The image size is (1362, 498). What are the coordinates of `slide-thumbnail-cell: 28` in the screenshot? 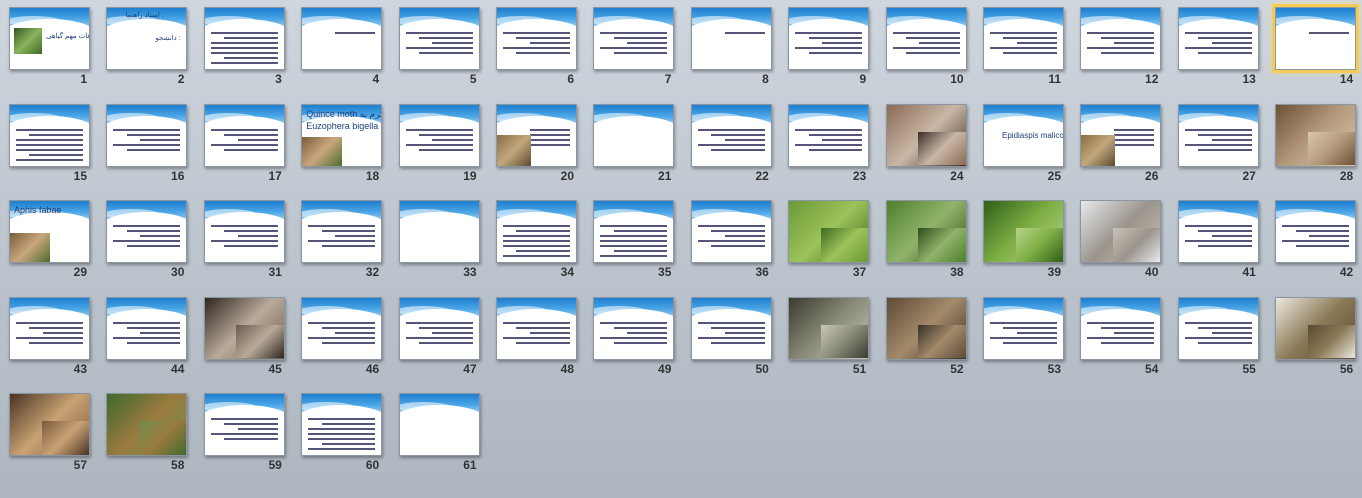 It's located at (1314, 145).